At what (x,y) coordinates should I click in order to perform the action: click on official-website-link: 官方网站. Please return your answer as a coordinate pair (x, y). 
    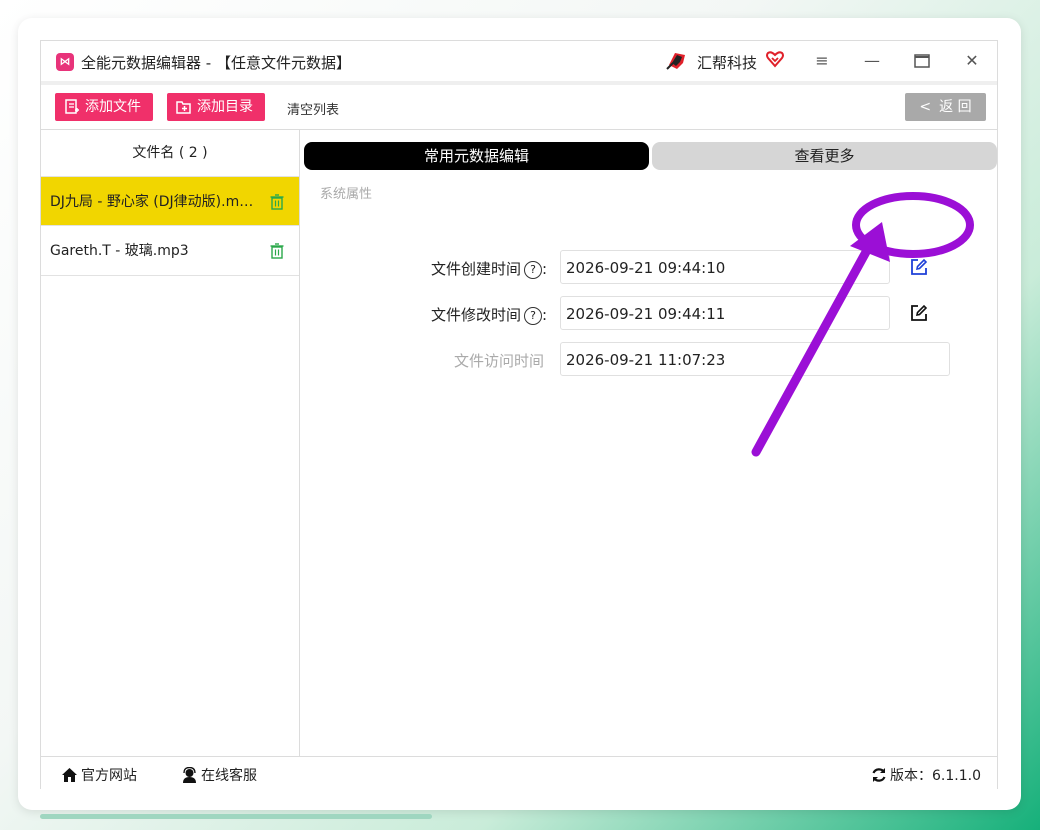
    Looking at the image, I should click on (99, 775).